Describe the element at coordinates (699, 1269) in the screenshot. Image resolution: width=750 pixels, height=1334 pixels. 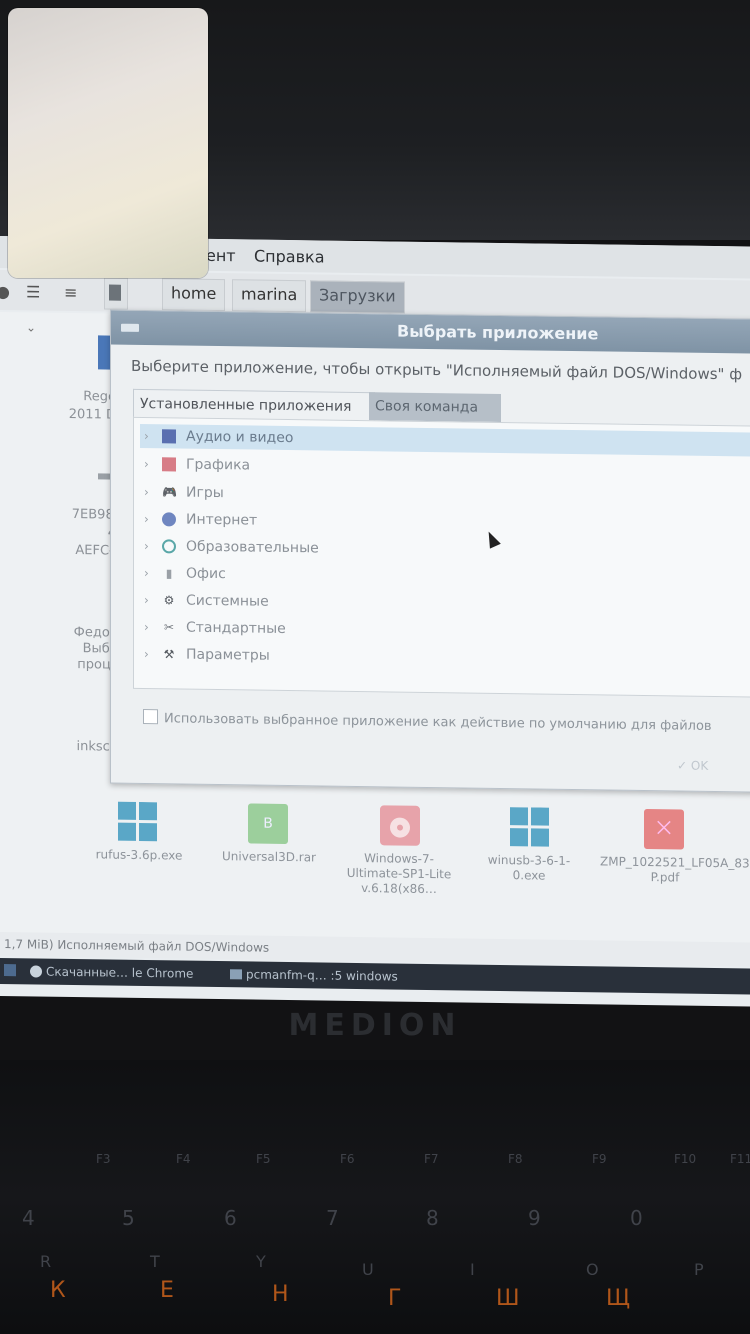
I see `key: P` at that location.